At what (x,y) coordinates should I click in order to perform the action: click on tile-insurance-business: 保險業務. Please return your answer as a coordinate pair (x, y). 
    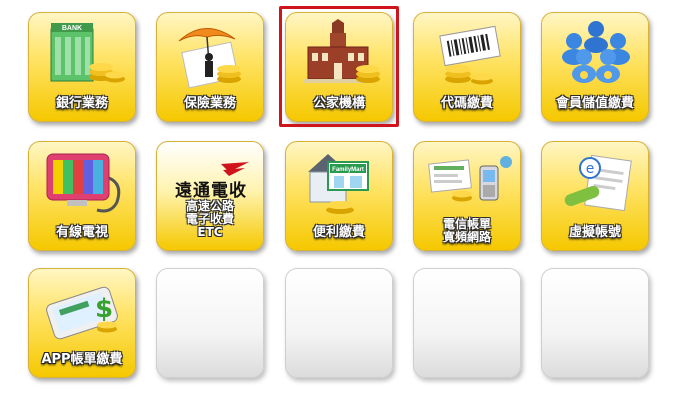
    Looking at the image, I should click on (210, 67).